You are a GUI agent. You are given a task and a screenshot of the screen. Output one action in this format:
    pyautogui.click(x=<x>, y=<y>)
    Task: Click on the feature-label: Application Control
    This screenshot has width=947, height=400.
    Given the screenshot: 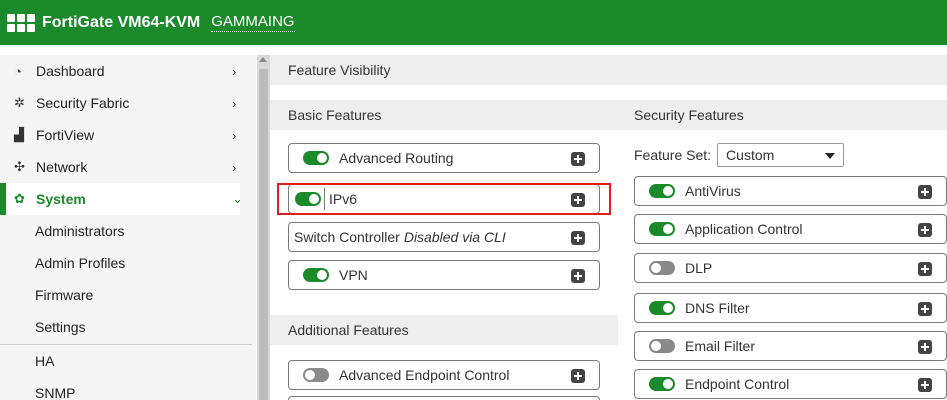 What is the action you would take?
    pyautogui.click(x=744, y=229)
    